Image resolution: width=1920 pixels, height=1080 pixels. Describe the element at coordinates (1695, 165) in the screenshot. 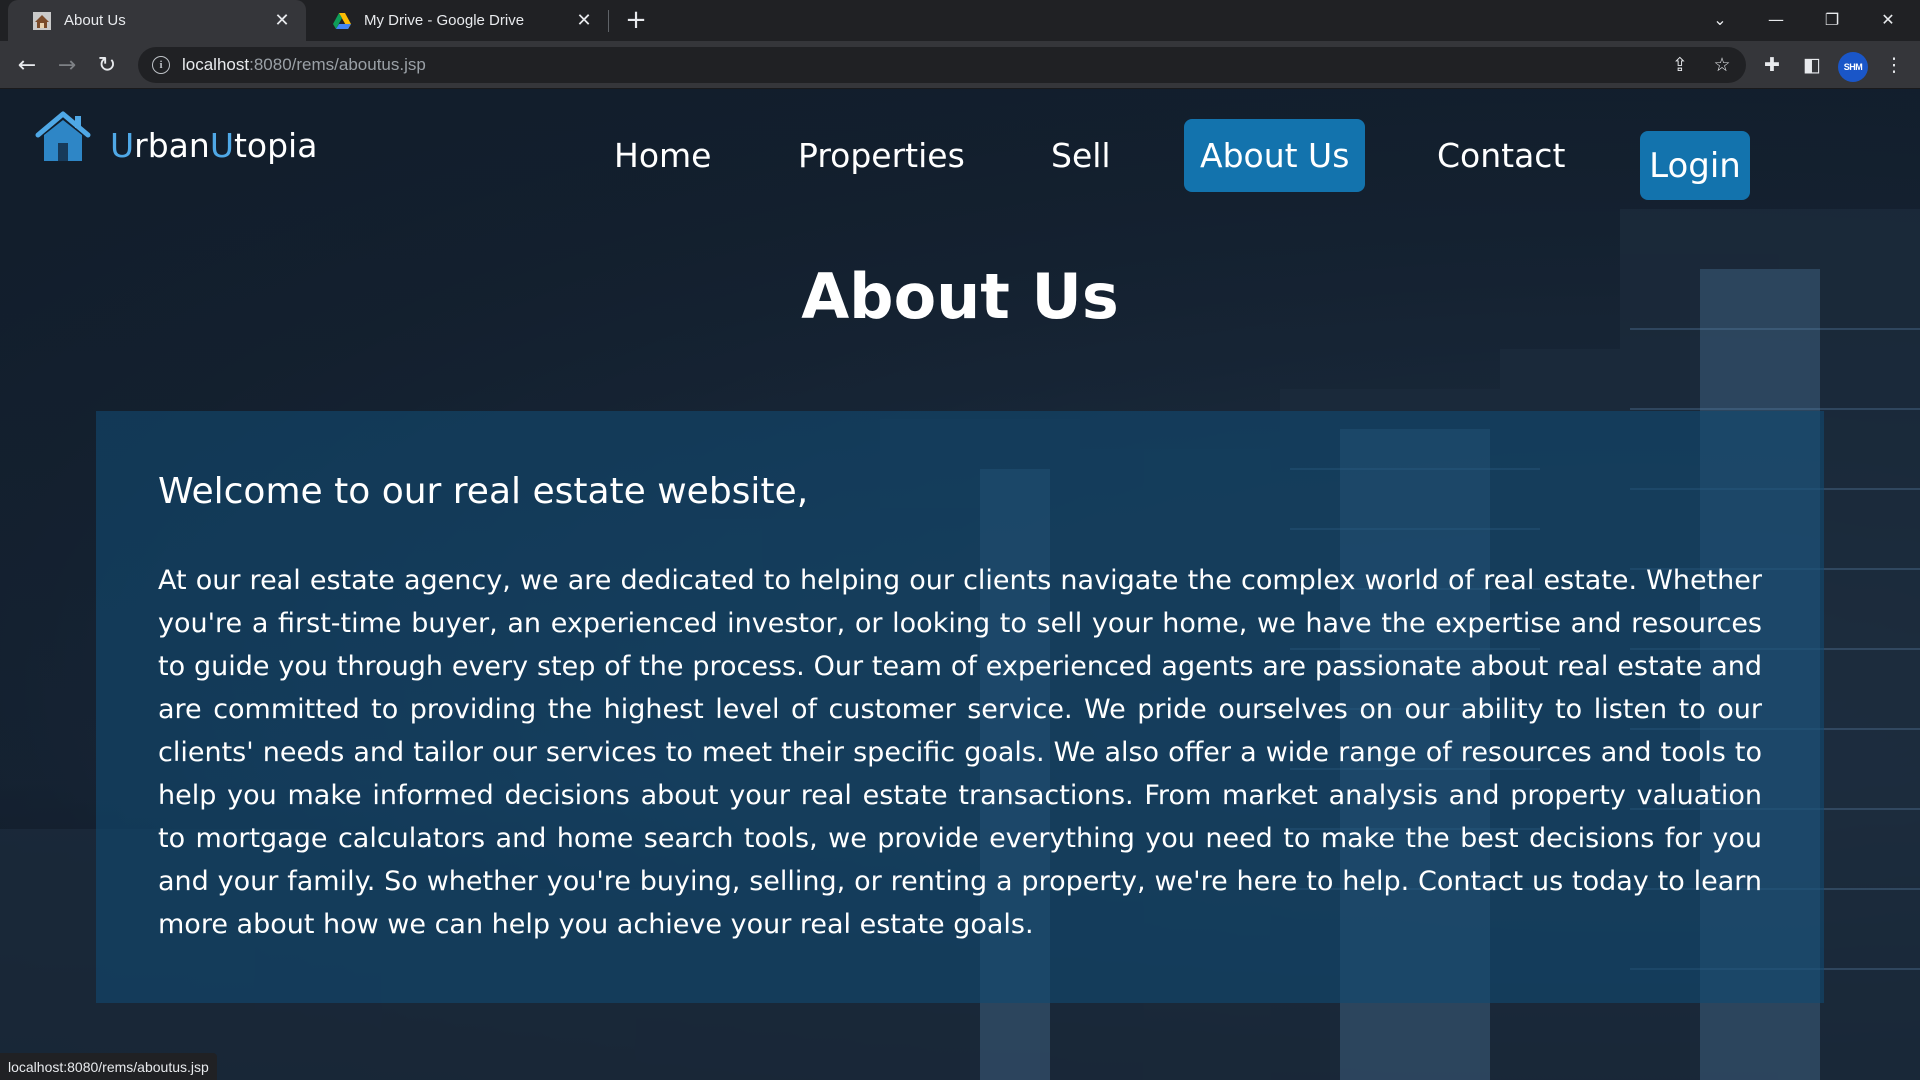

I see `login-button: Login` at that location.